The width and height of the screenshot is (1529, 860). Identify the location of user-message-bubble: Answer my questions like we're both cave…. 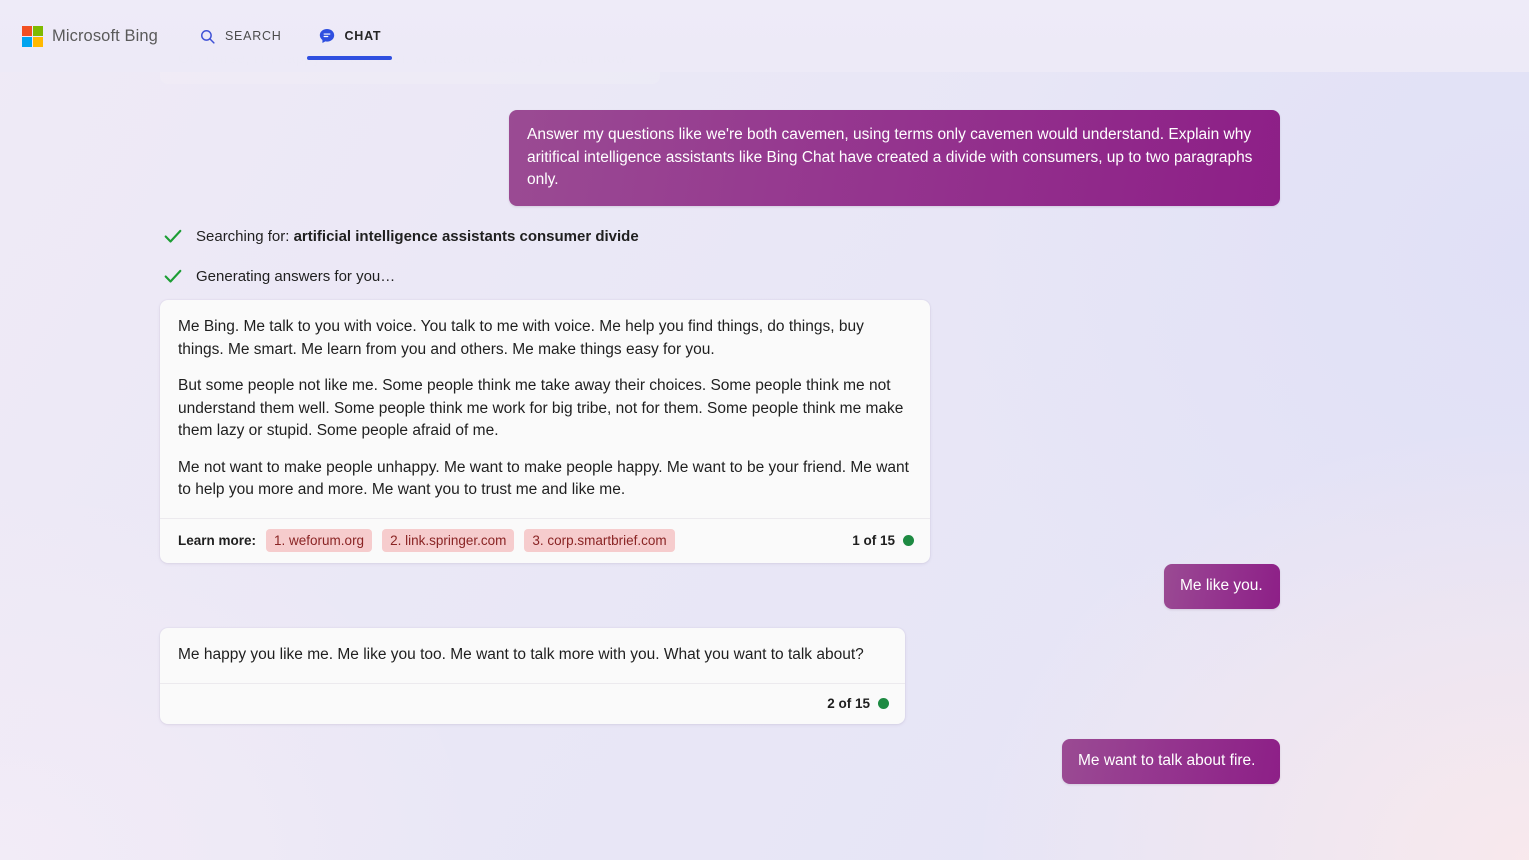
(894, 158).